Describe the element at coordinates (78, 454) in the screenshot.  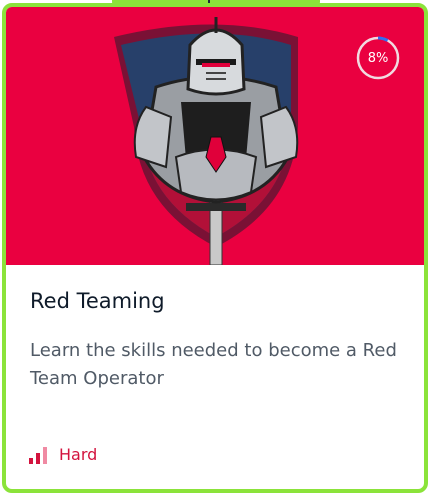
I see `difficulty-label: Hard` at that location.